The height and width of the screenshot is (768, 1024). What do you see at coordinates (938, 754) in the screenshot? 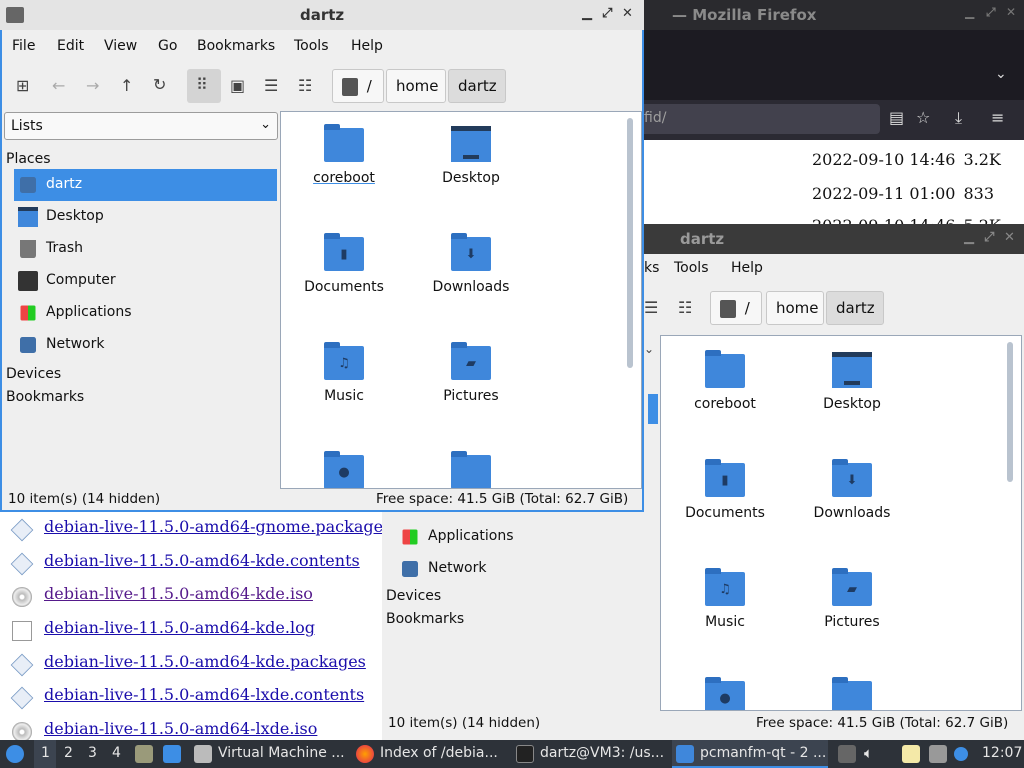
I see `network-tray-icon` at bounding box center [938, 754].